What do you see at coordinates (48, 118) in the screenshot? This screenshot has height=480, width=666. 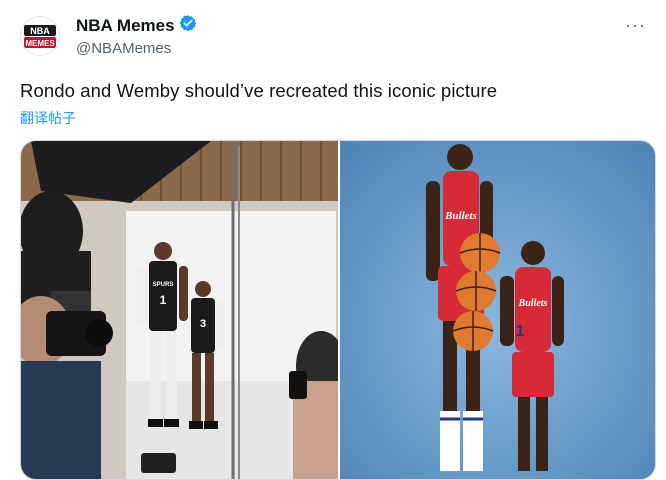 I see `translate-post-link: 翻译帖子` at bounding box center [48, 118].